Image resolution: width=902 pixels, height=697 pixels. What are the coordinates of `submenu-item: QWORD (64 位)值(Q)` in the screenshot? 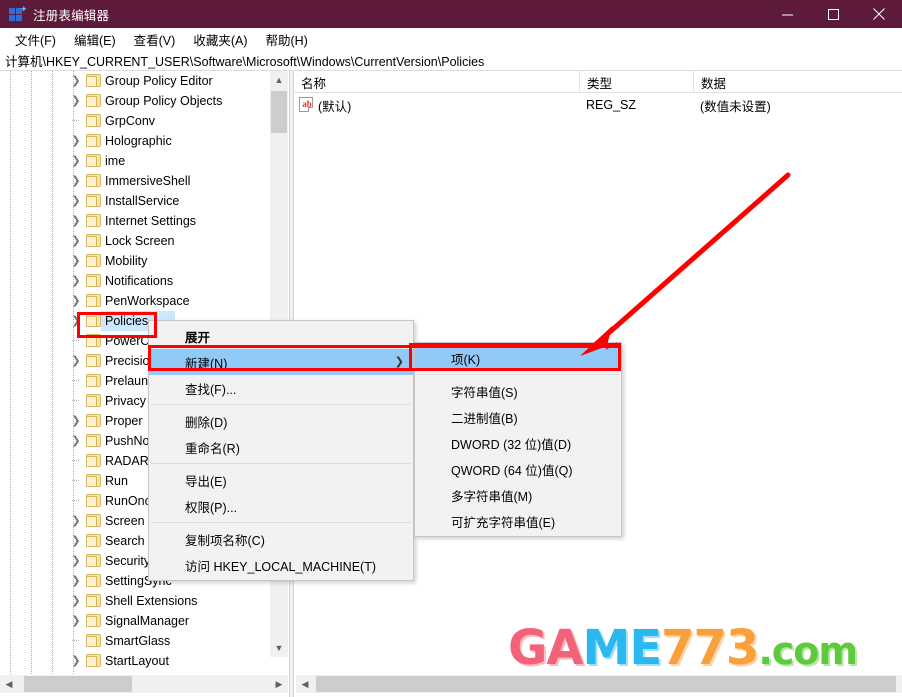 It's located at (518, 469).